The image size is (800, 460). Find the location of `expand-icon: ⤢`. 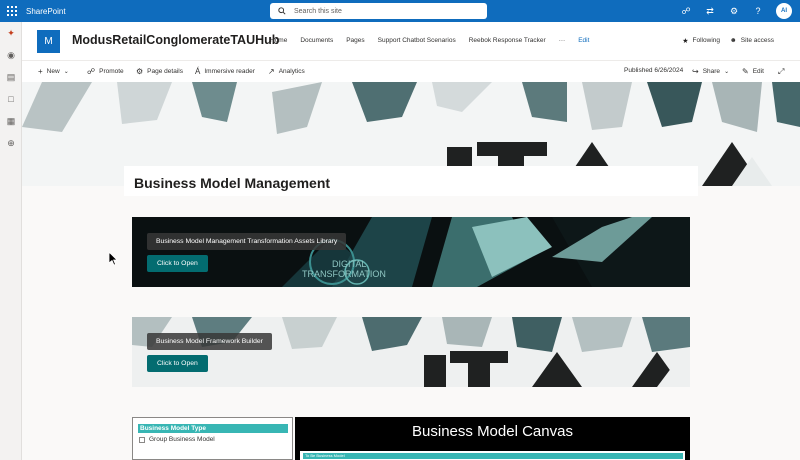

expand-icon: ⤢ is located at coordinates (781, 72).